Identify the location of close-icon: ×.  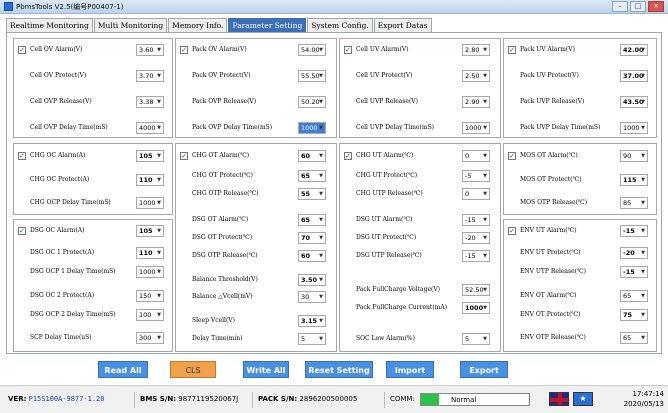
(656, 6).